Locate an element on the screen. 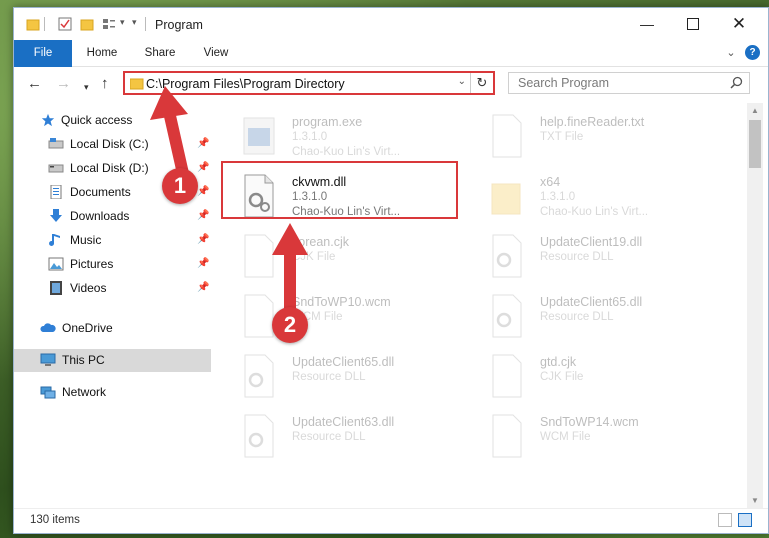 This screenshot has width=769, height=538. file-item-help-finereader-txt: help.fineReader.txt TXT File is located at coordinates (602, 139).